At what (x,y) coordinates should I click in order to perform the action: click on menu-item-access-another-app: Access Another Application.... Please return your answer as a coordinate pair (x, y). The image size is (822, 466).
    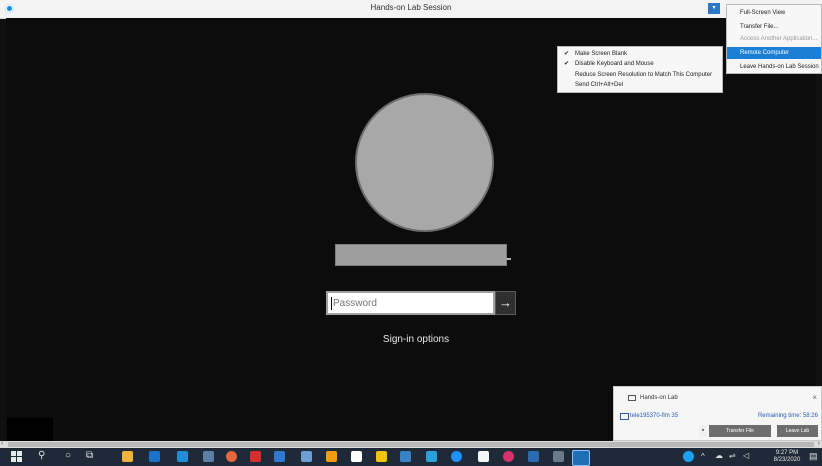
    Looking at the image, I should click on (779, 39).